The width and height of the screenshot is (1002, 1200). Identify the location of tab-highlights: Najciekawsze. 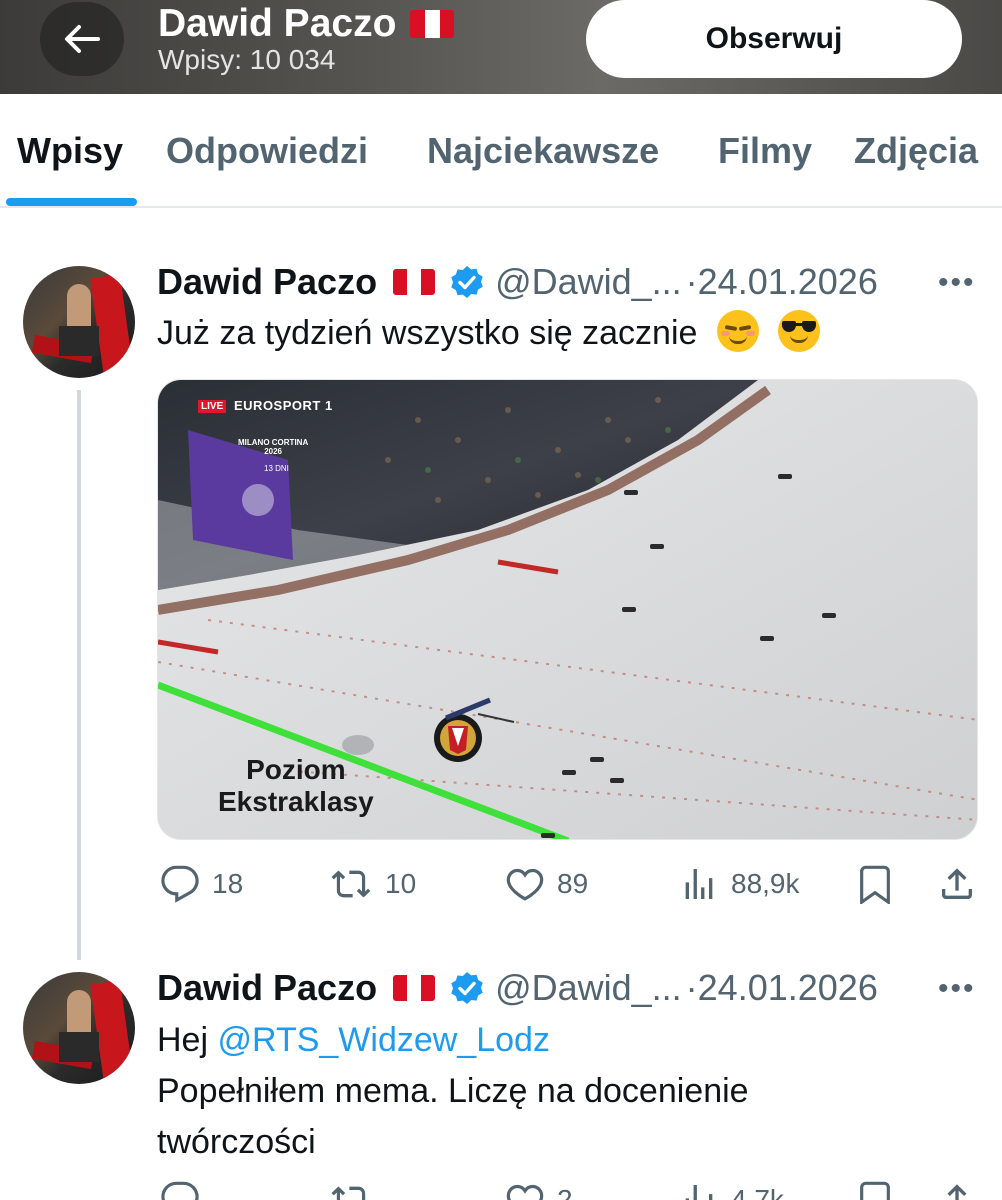
(543, 151).